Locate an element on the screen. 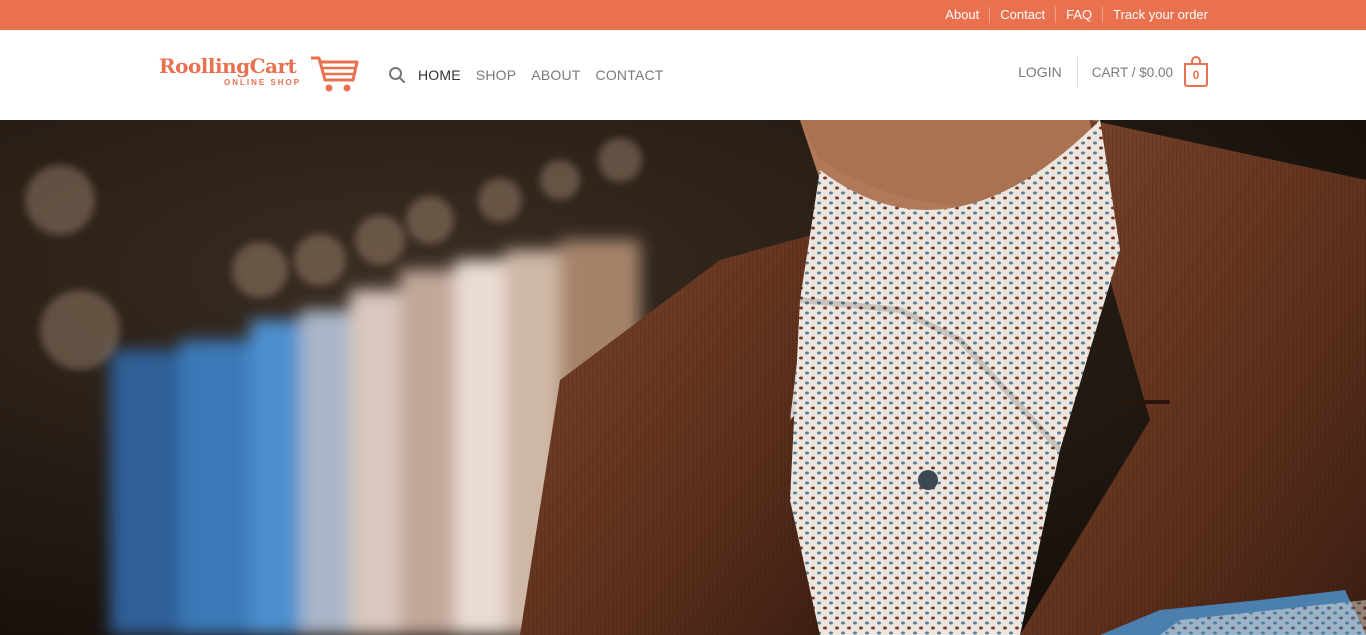  search-icon is located at coordinates (397, 75).